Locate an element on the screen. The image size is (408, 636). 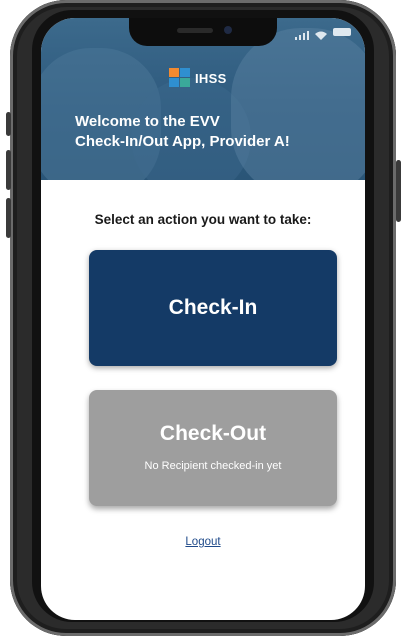
wifi-icon is located at coordinates (321, 33).